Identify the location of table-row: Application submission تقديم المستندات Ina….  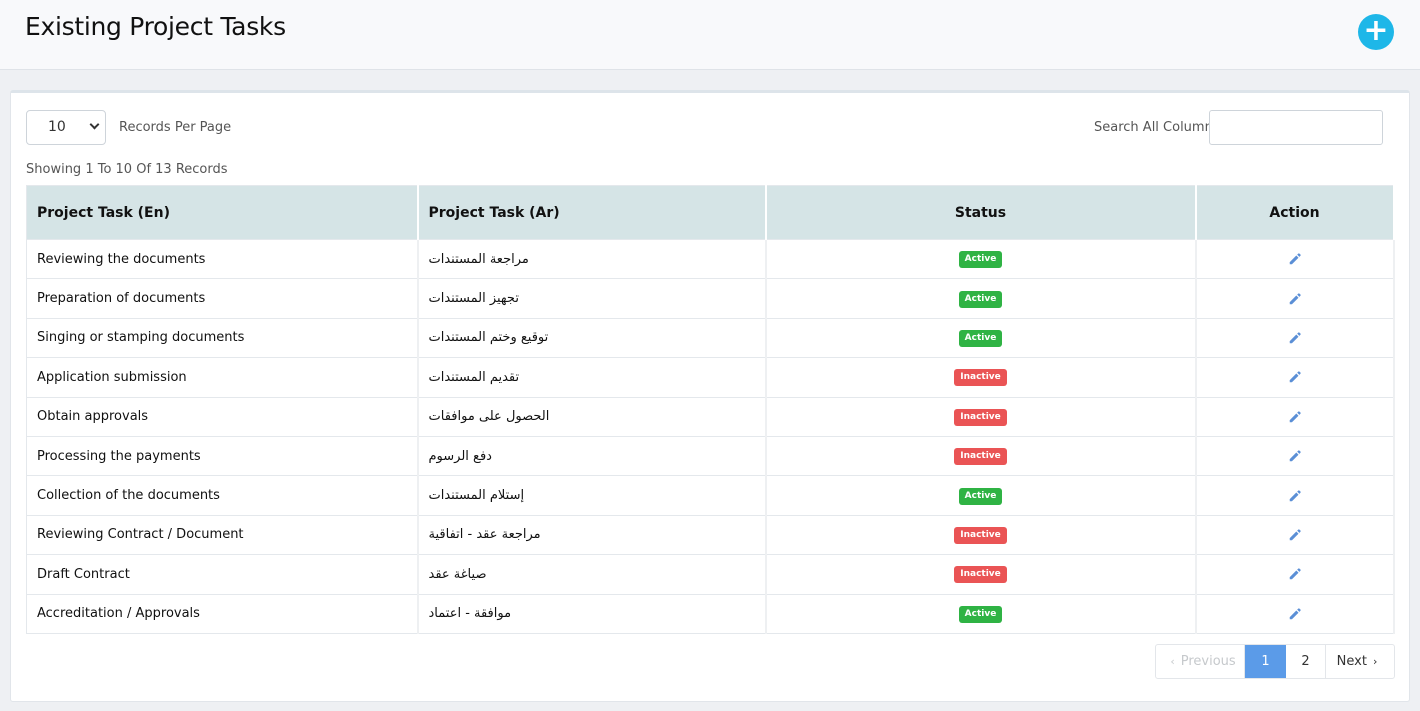
(710, 377).